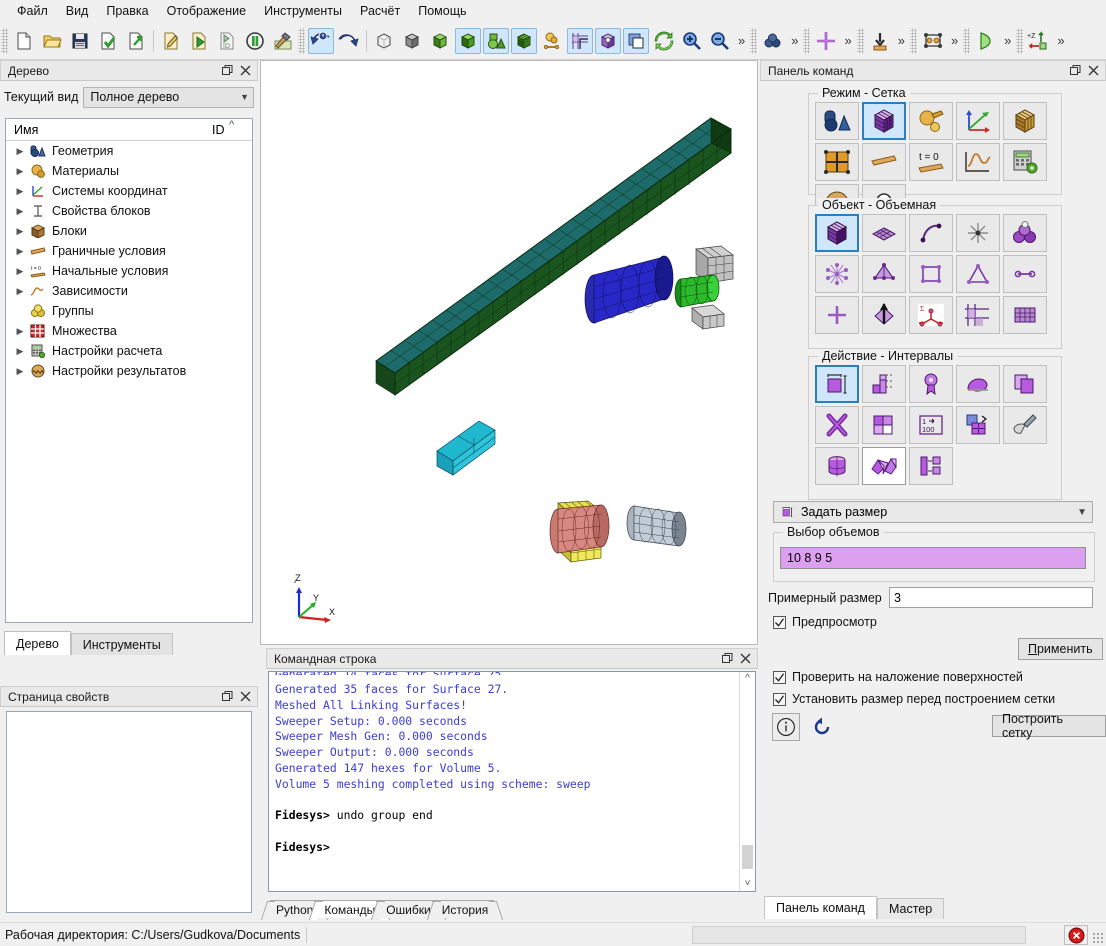 Image resolution: width=1106 pixels, height=946 pixels. What do you see at coordinates (580, 40) in the screenshot?
I see `graph-icon` at bounding box center [580, 40].